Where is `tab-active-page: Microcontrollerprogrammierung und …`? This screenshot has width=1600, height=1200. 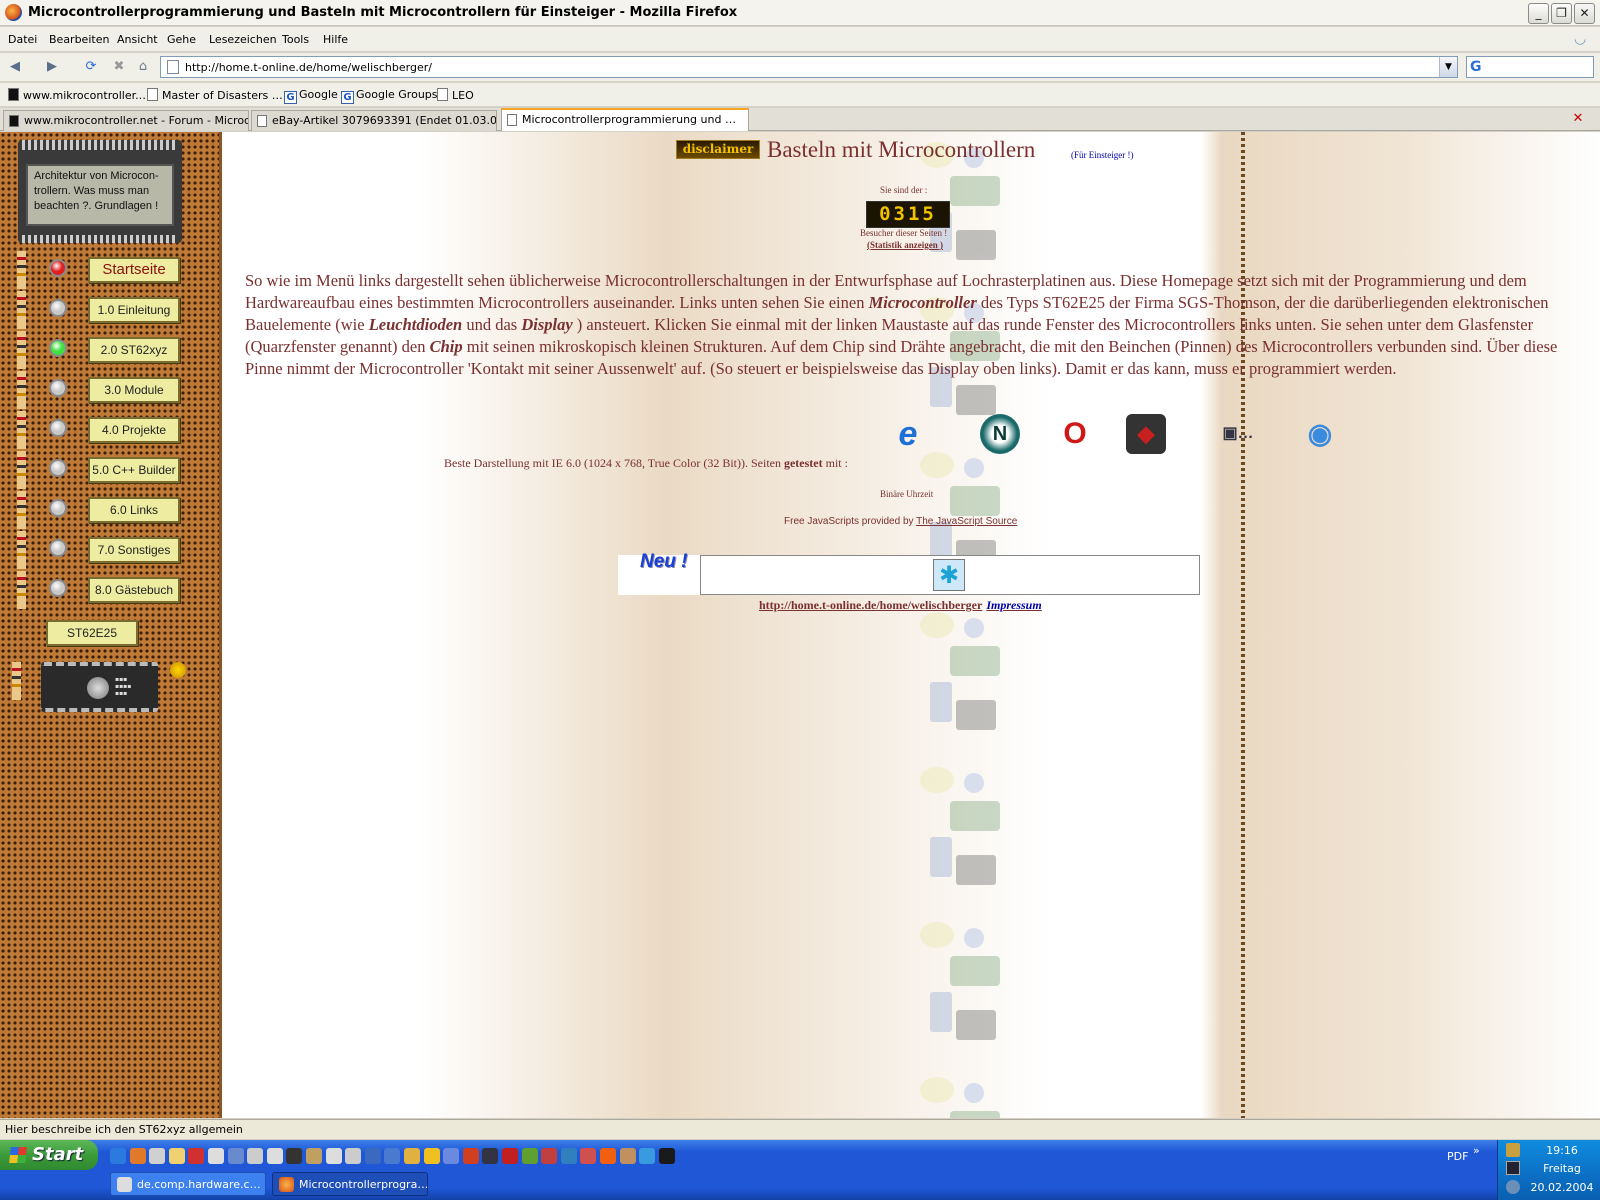 tab-active-page: Microcontrollerprogrammierung und … is located at coordinates (625, 119).